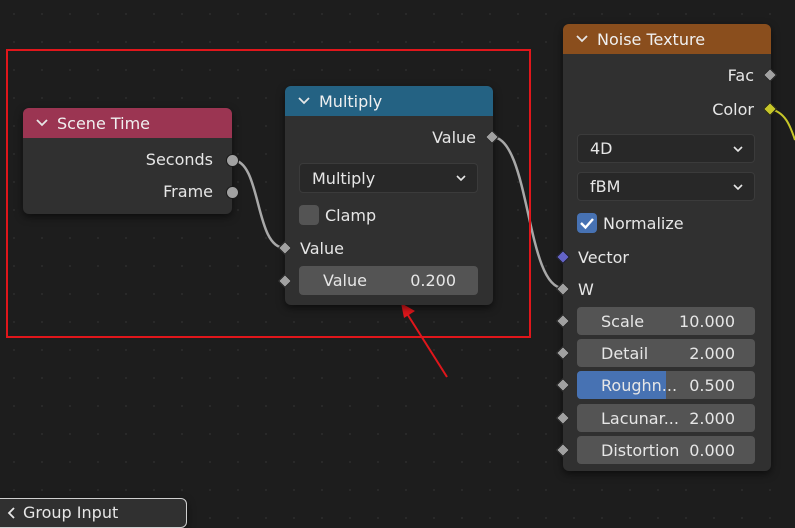 Image resolution: width=795 pixels, height=528 pixels. I want to click on multiply-input-label: Value, so click(322, 248).